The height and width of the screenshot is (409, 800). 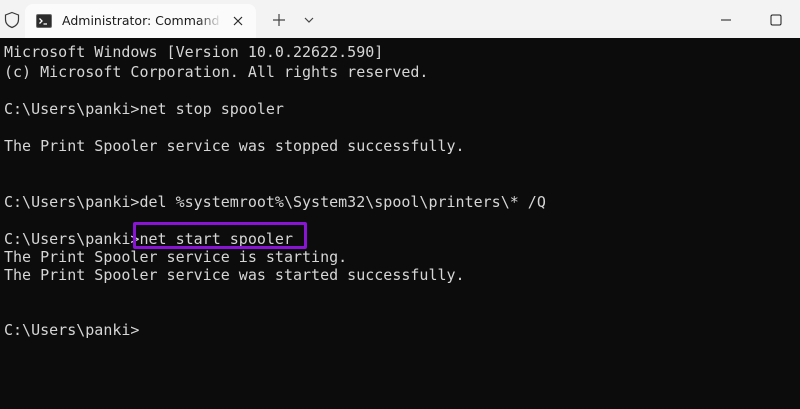 I want to click on shield-icon, so click(x=12, y=20).